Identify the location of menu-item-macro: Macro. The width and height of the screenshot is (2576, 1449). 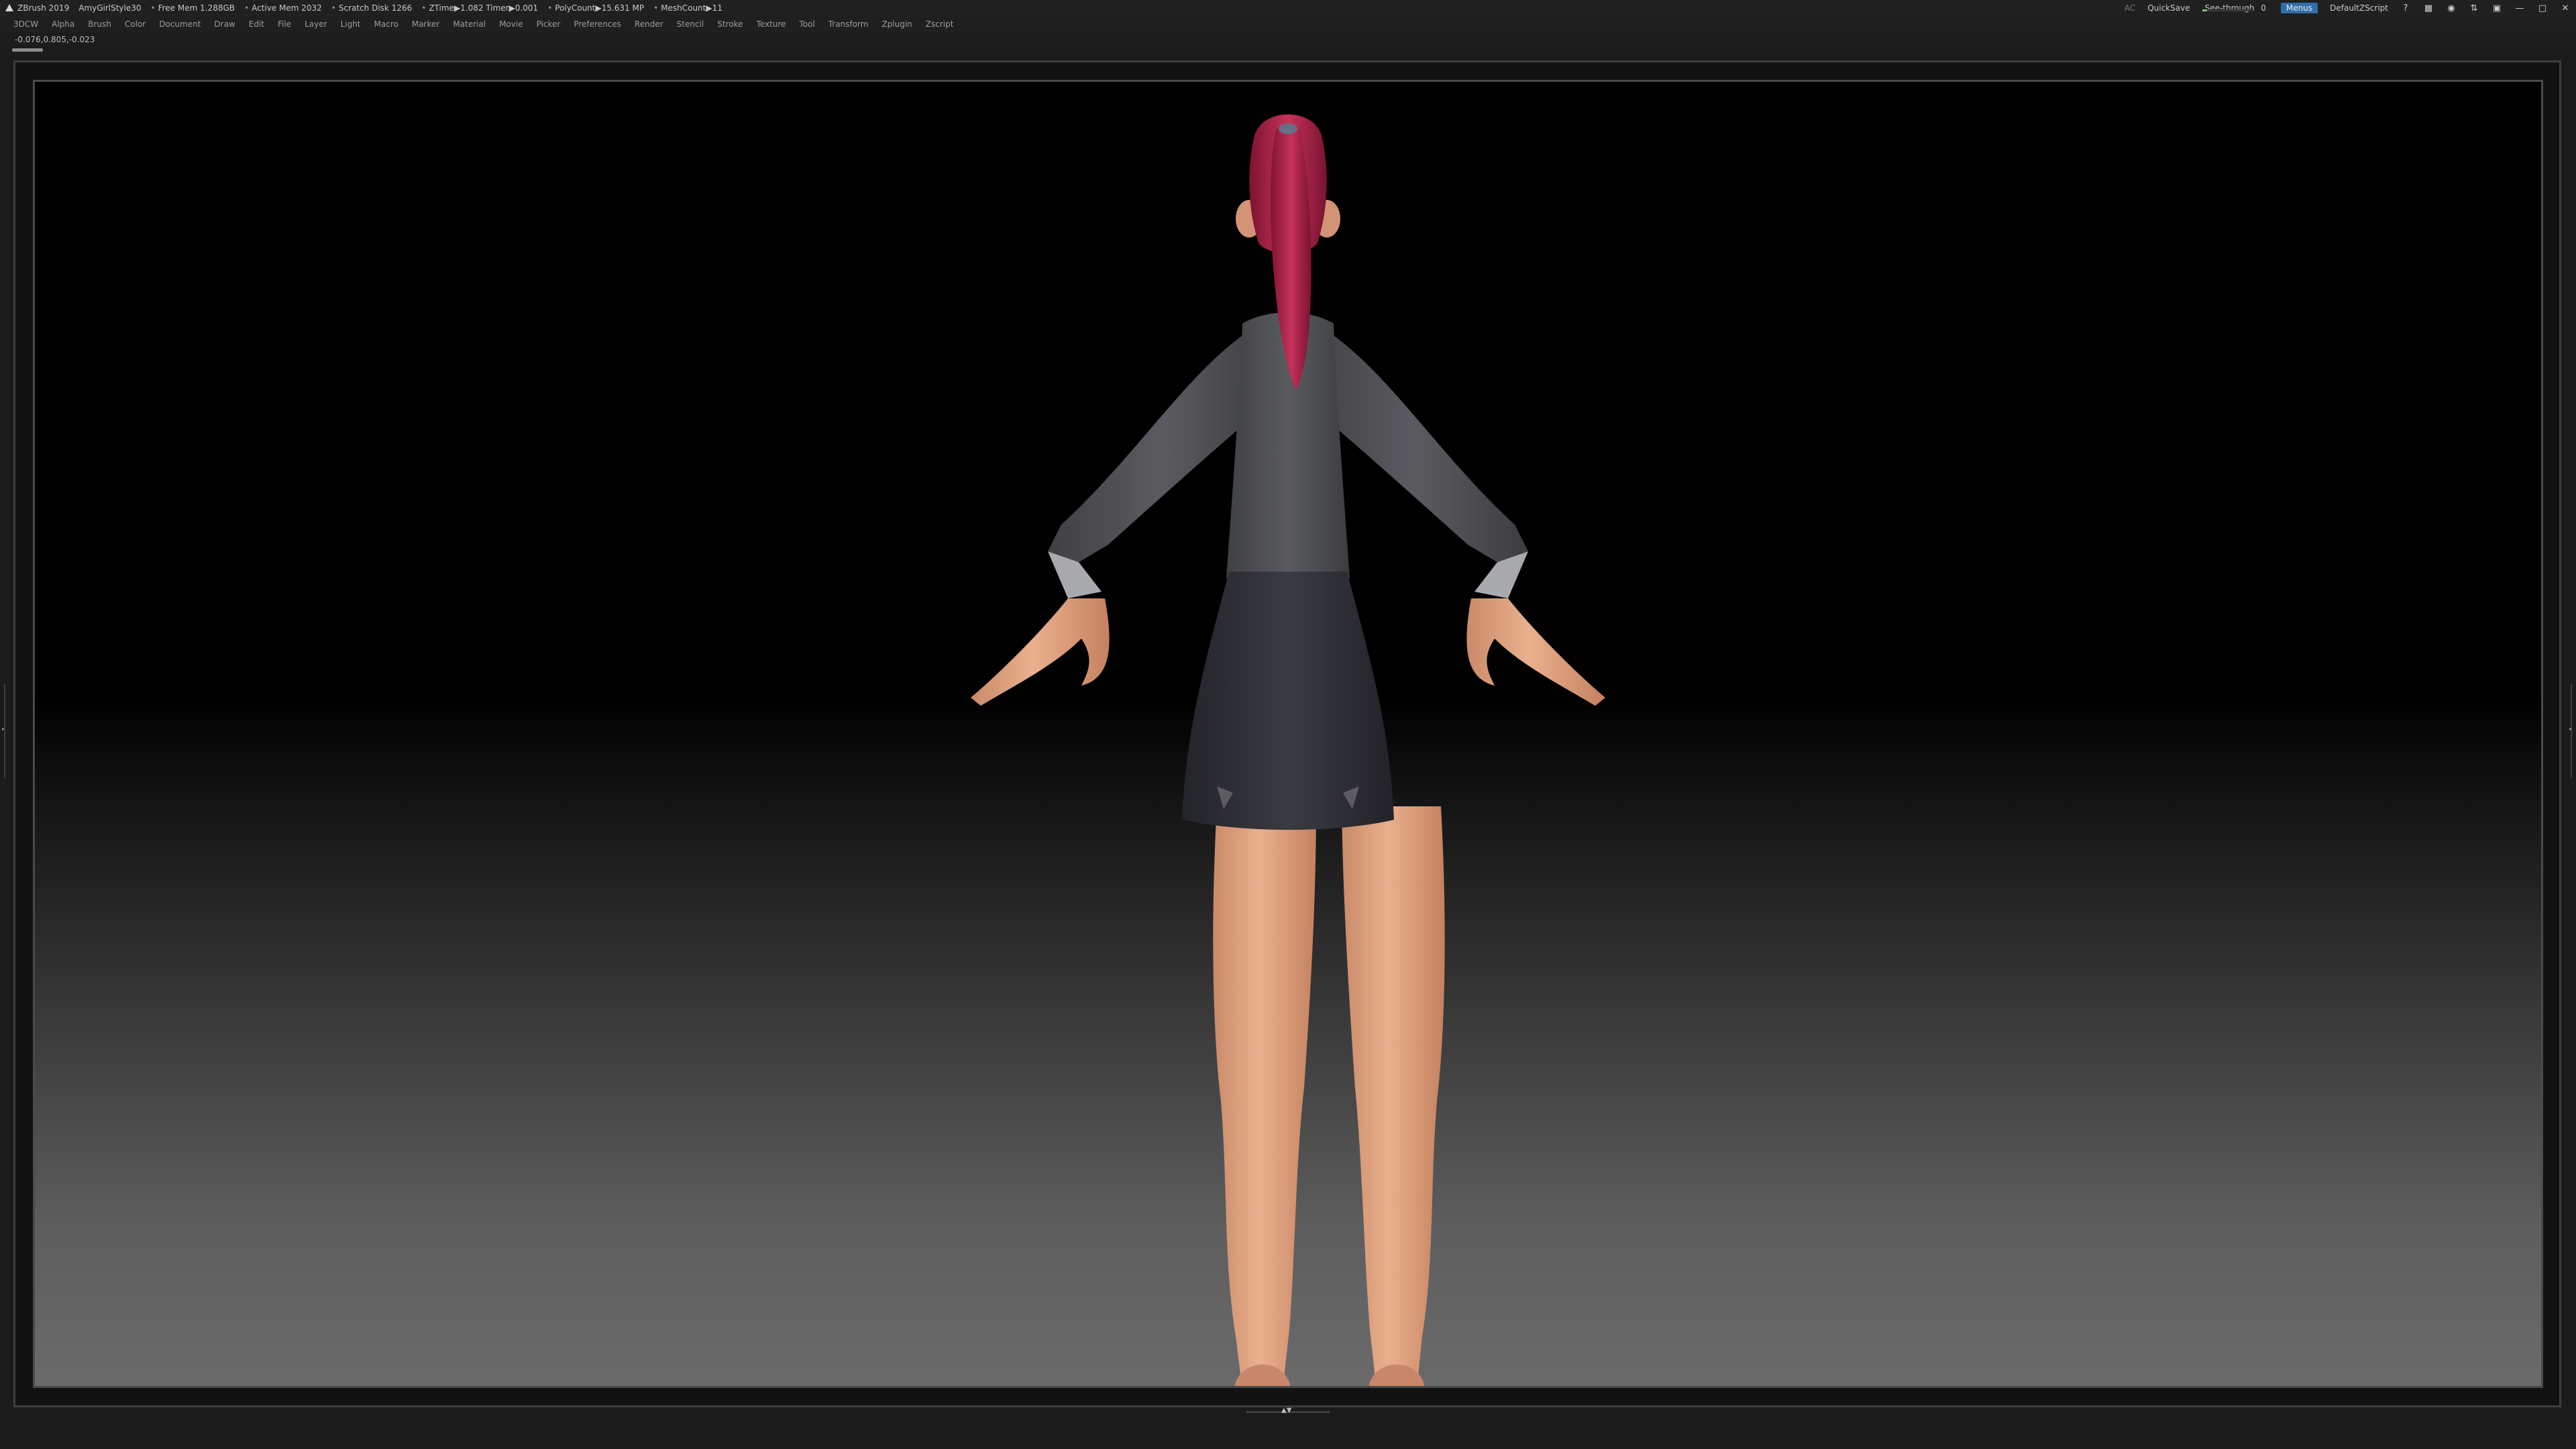
(386, 24).